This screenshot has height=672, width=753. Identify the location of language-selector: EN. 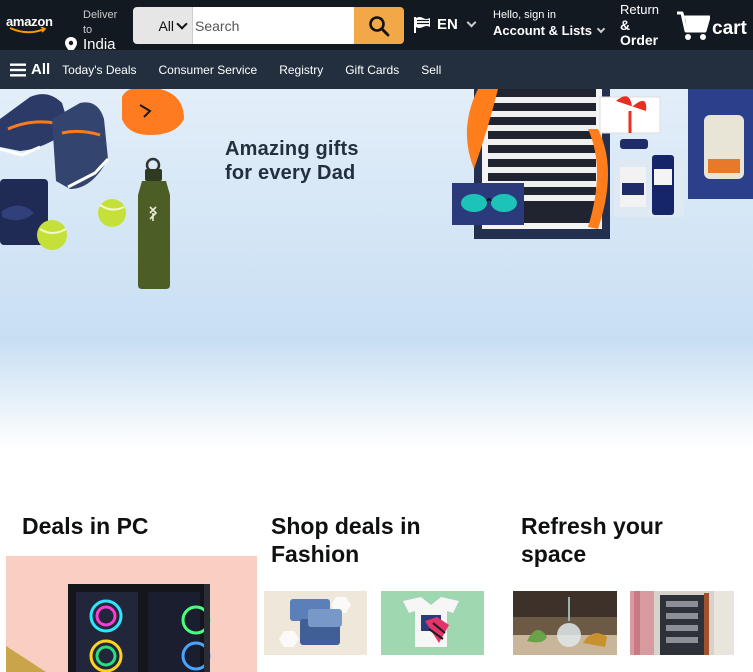
(445, 24).